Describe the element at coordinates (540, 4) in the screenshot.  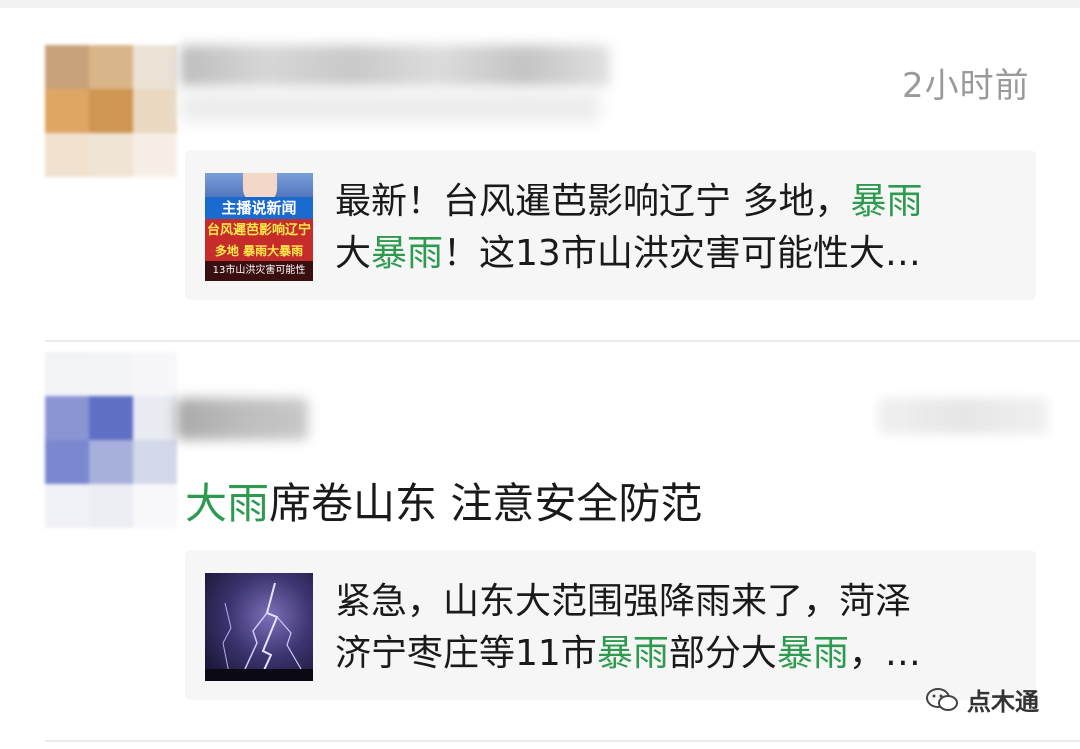
I see `top-divider` at that location.